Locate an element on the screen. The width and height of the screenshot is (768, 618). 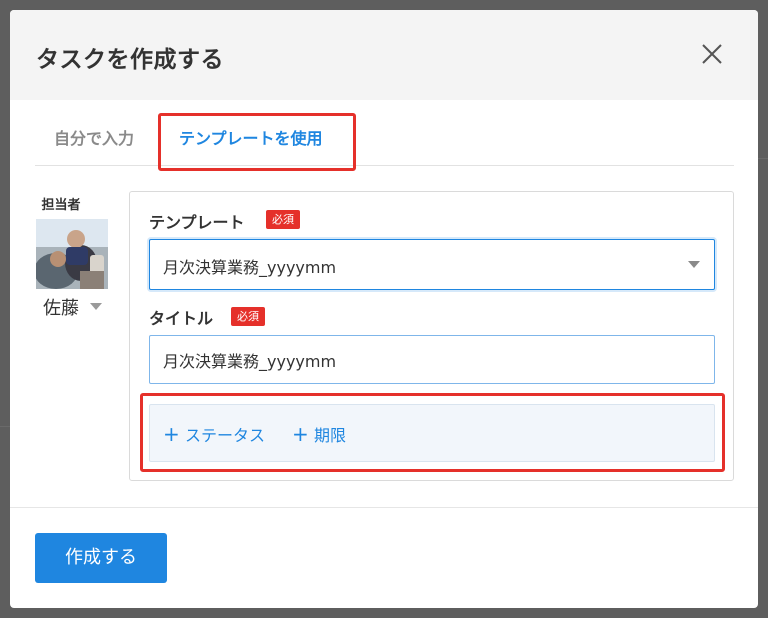
title-field-label: タイトル is located at coordinates (181, 318).